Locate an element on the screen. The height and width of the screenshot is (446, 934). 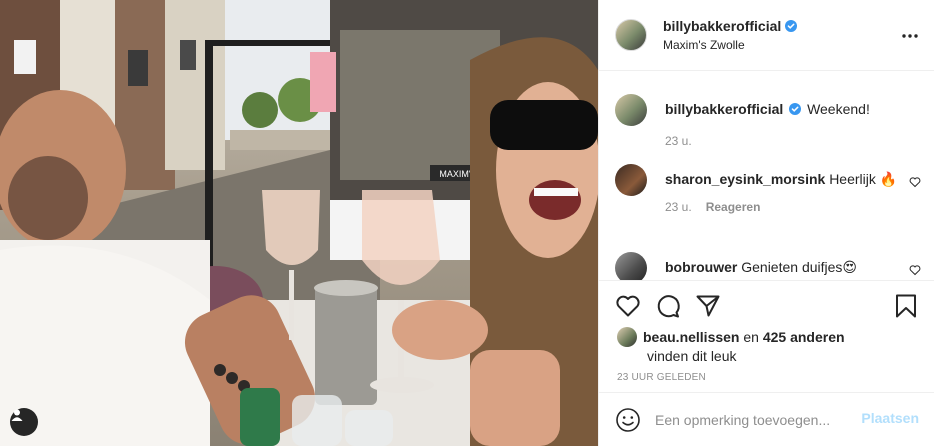
emoji-icon is located at coordinates (628, 420).